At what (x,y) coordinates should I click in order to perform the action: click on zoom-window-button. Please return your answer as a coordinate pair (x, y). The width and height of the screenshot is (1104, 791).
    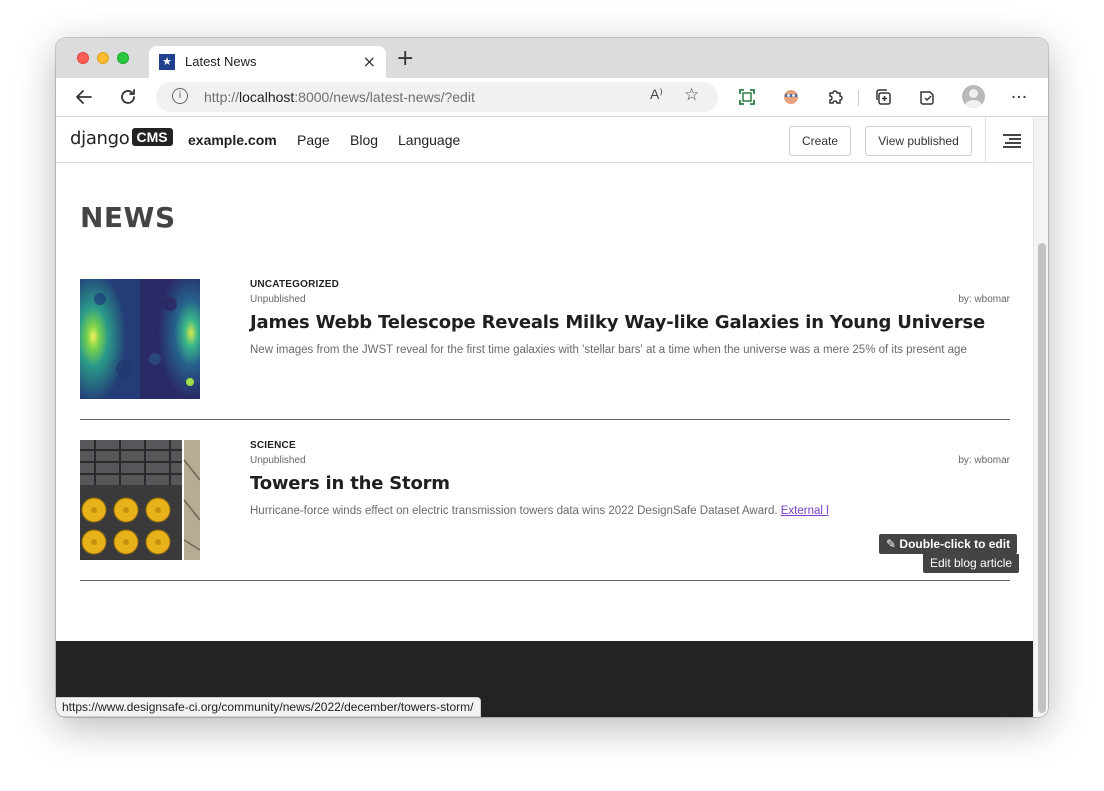
    Looking at the image, I should click on (123, 58).